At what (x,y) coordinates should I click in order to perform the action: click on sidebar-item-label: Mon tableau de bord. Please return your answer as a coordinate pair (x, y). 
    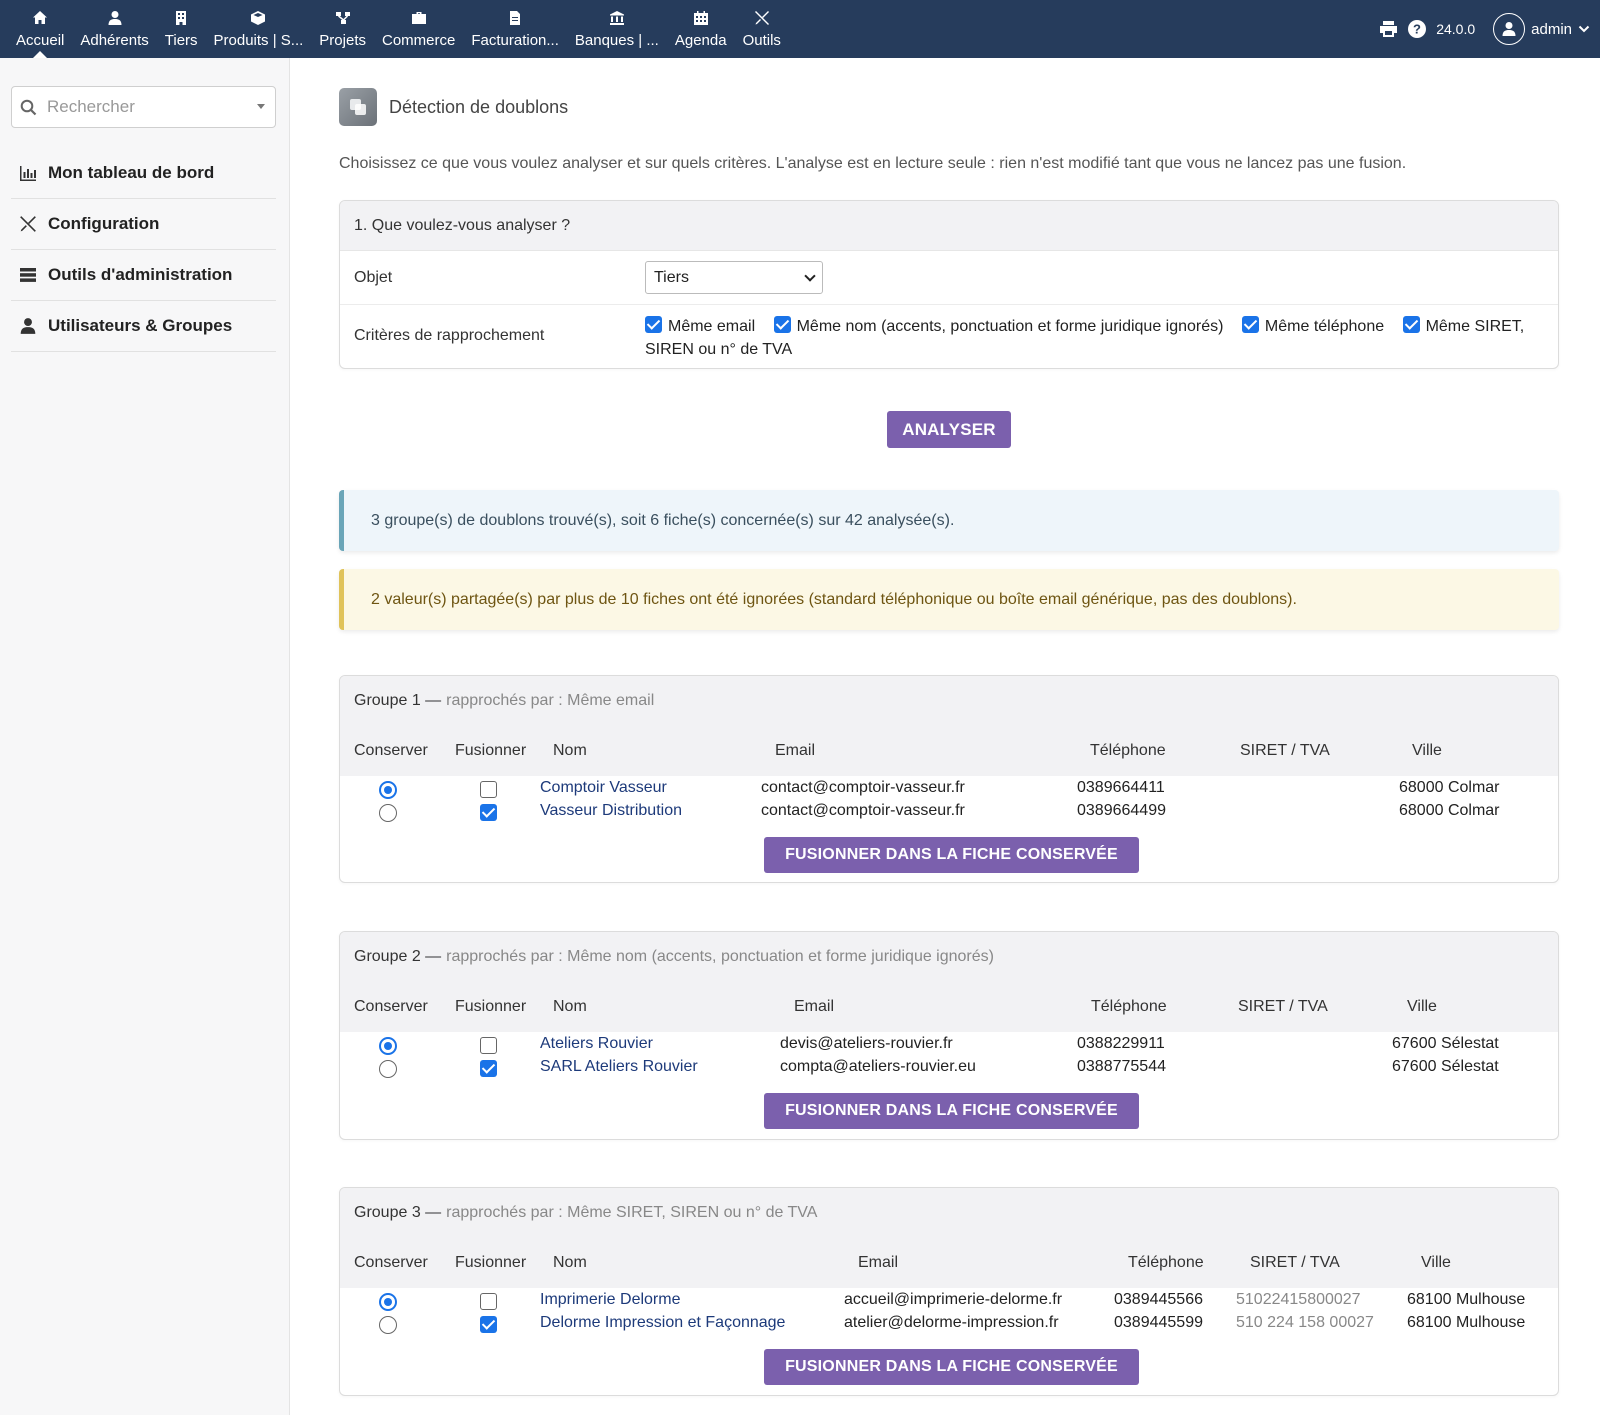
    Looking at the image, I should click on (131, 172).